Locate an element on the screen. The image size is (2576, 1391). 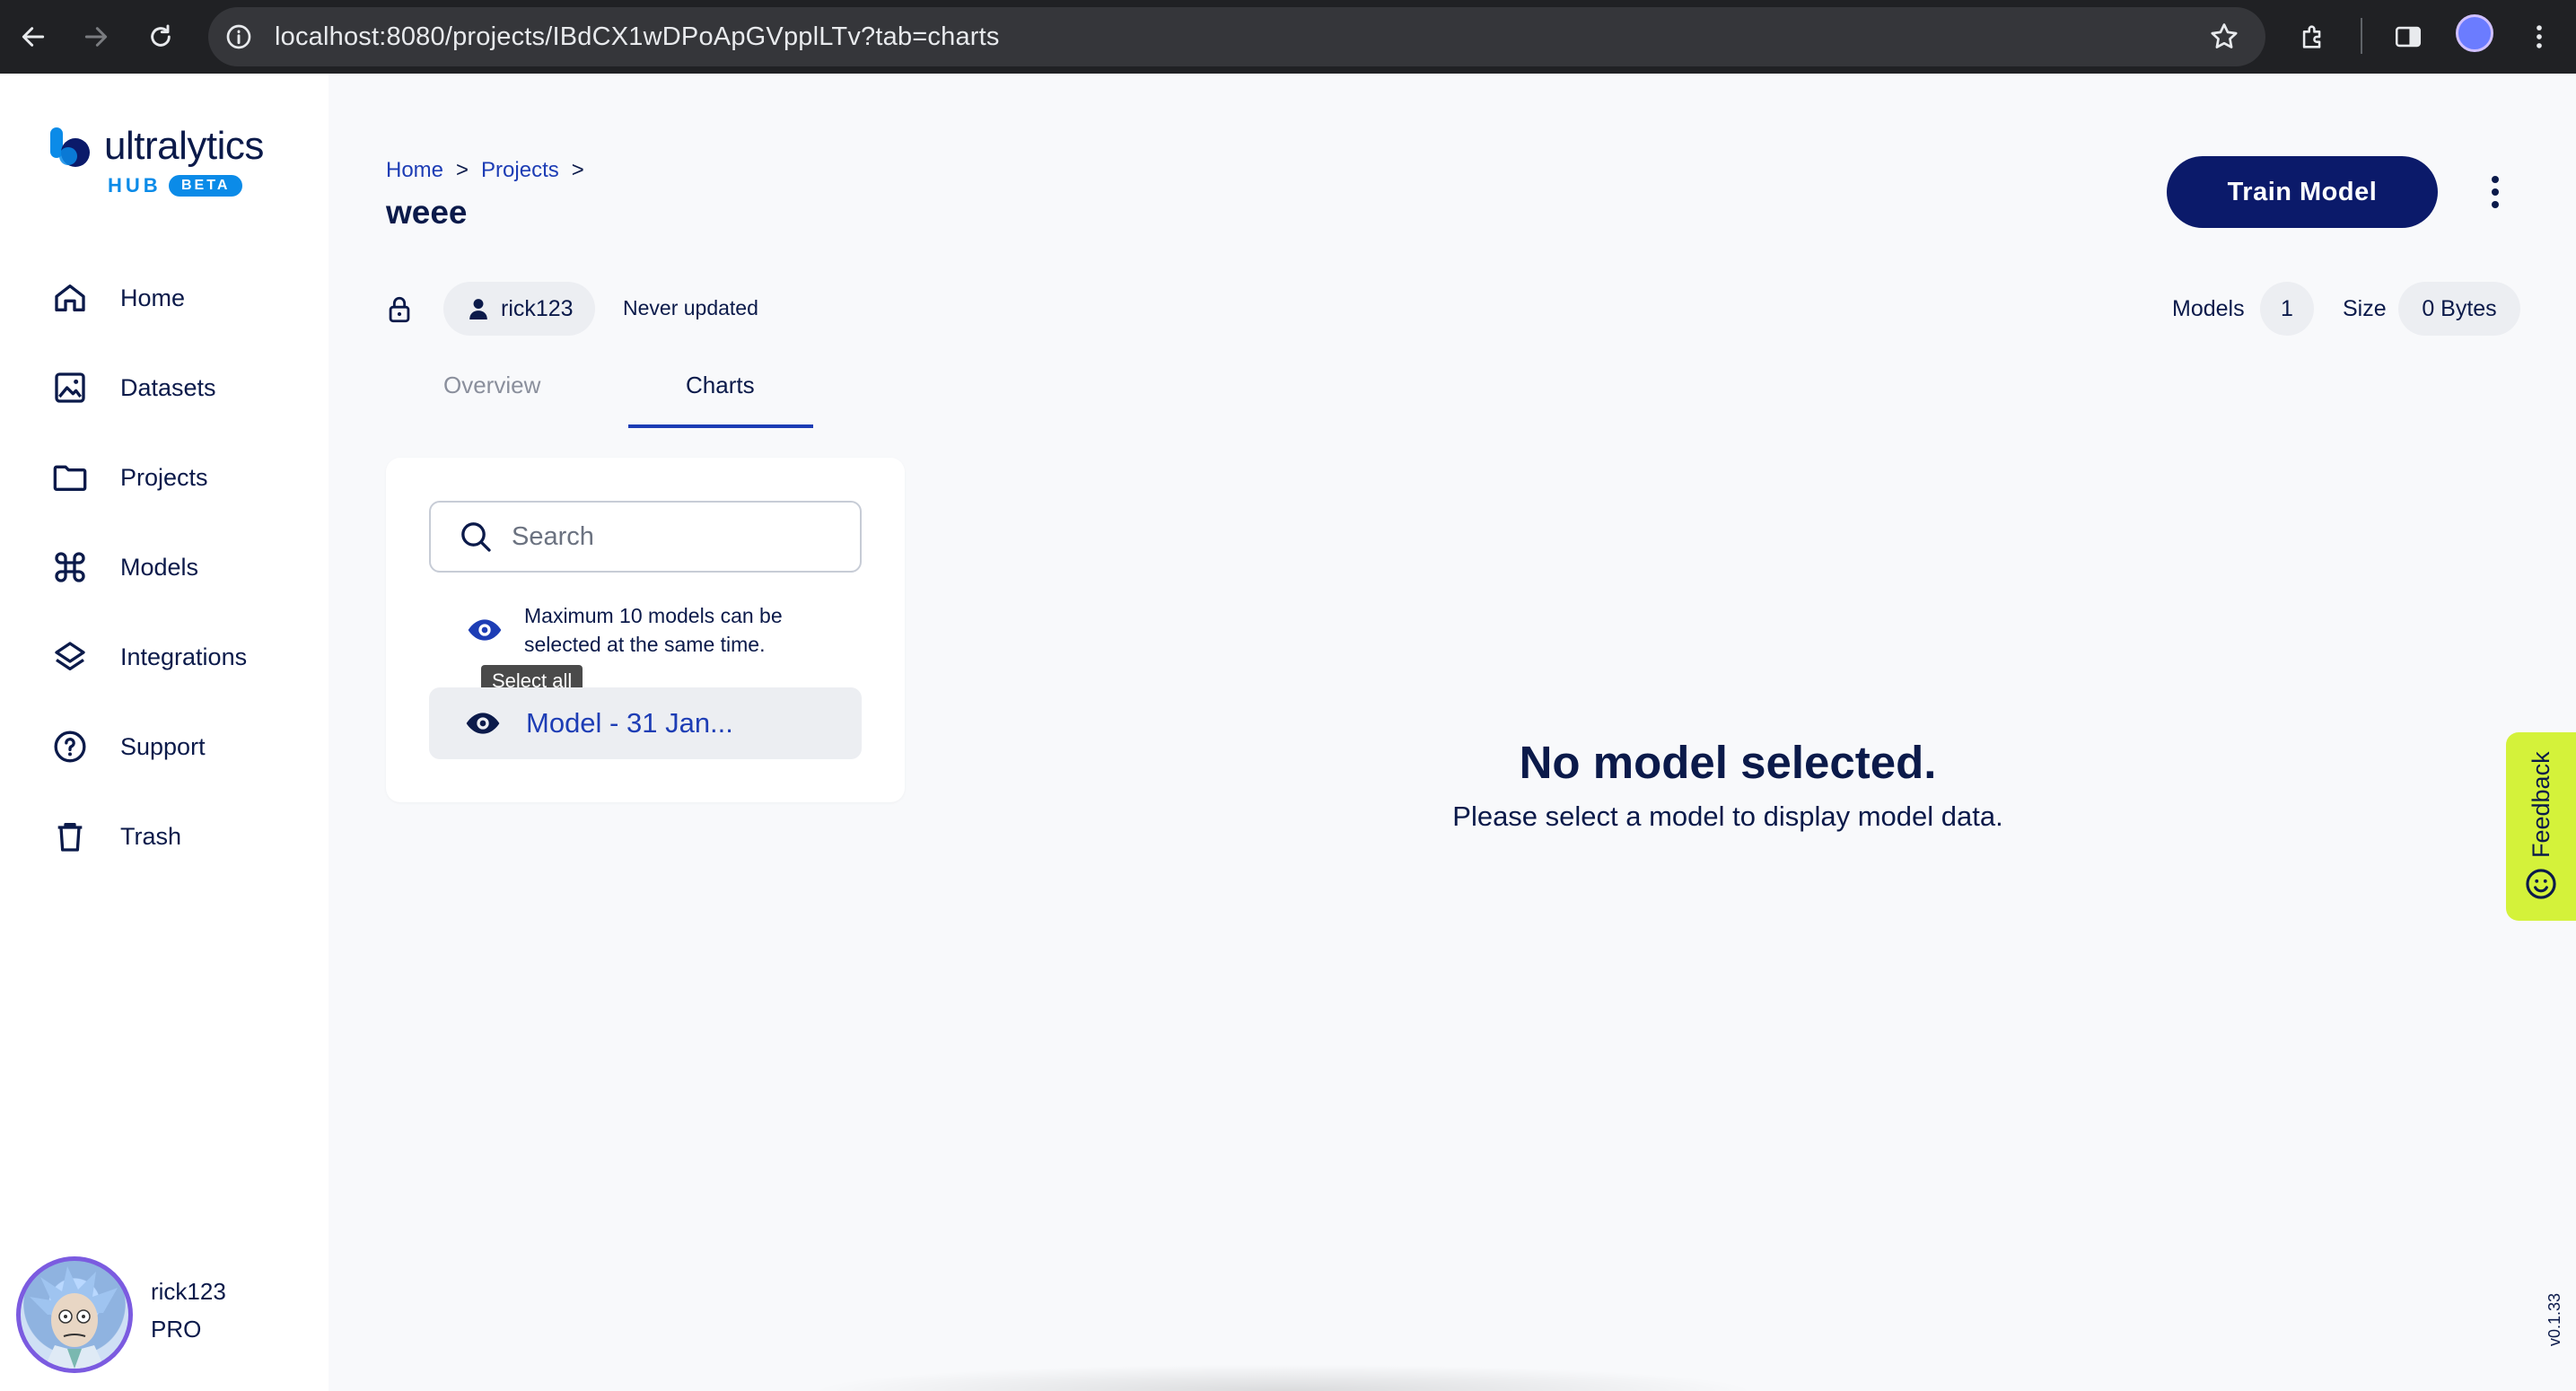
sidebar-item-label: Datasets is located at coordinates (168, 387).